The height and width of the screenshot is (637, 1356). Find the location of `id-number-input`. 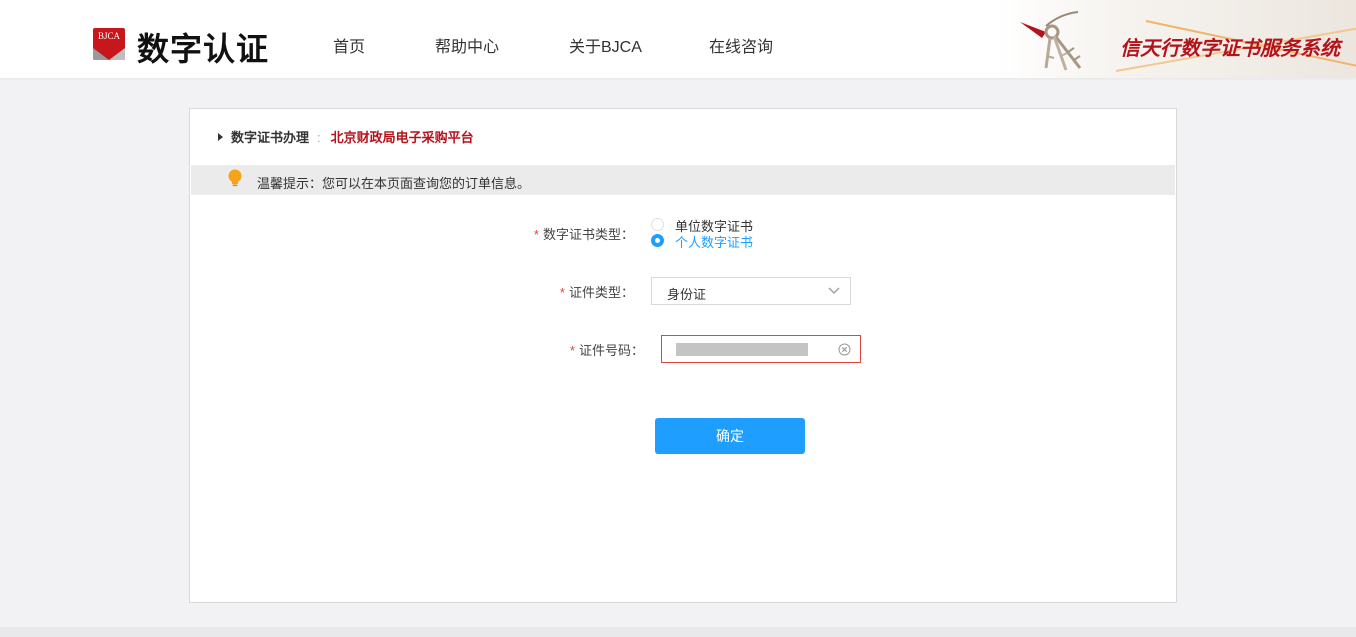

id-number-input is located at coordinates (761, 349).